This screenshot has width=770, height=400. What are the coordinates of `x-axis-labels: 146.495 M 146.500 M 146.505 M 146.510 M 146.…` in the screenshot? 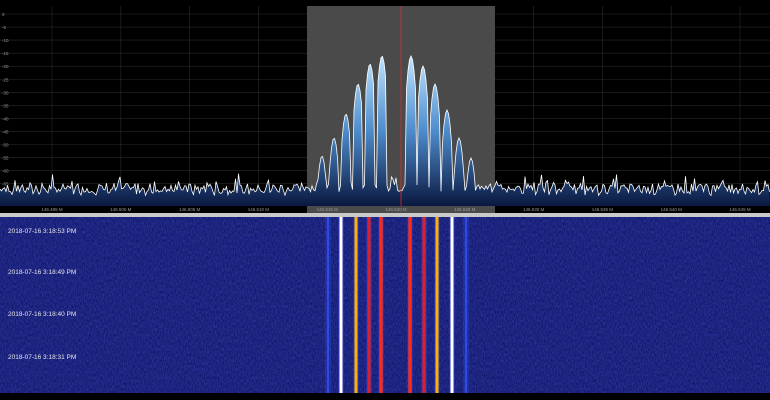 It's located at (396, 209).